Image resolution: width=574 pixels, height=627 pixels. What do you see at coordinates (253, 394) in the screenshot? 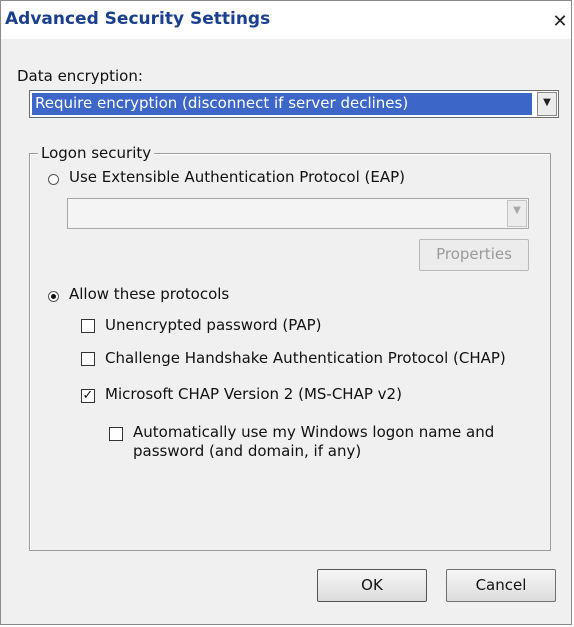
I see `ms-chap-v2-checkbox-label: Microsoft CHAP Version 2 (MS-CHAP v2)` at bounding box center [253, 394].